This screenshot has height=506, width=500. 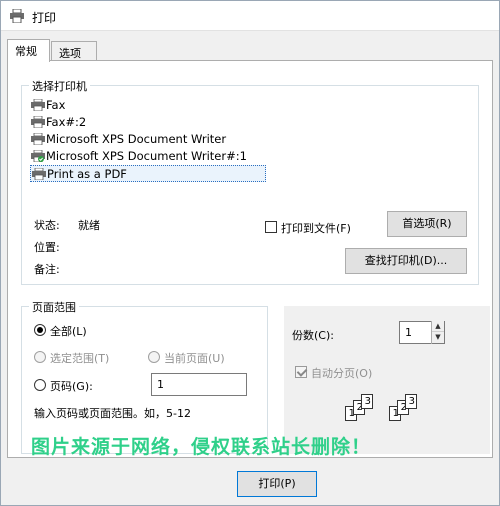 What do you see at coordinates (40, 357) in the screenshot?
I see `range-selection-radio` at bounding box center [40, 357].